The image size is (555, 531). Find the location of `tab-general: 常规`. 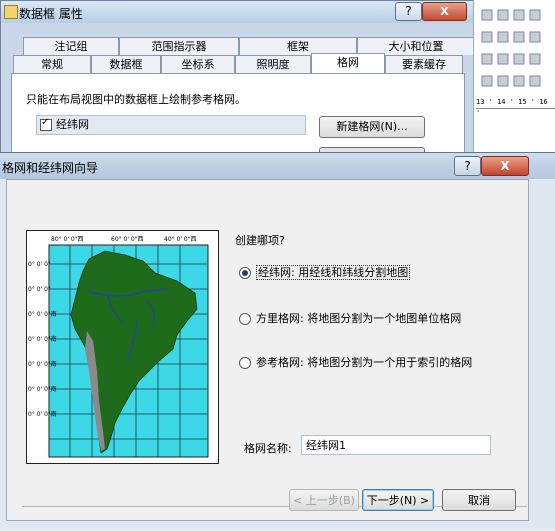

tab-general: 常规 is located at coordinates (52, 64).